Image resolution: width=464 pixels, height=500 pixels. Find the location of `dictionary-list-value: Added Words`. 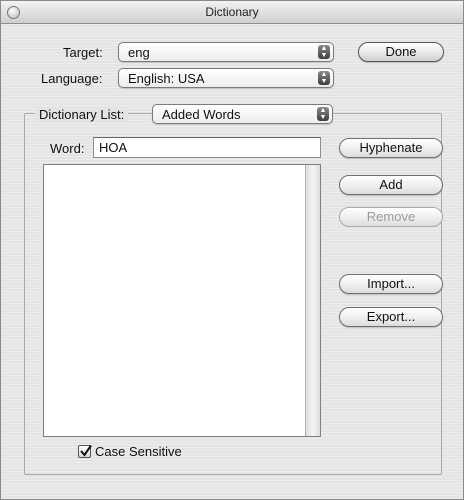

dictionary-list-value: Added Words is located at coordinates (201, 114).